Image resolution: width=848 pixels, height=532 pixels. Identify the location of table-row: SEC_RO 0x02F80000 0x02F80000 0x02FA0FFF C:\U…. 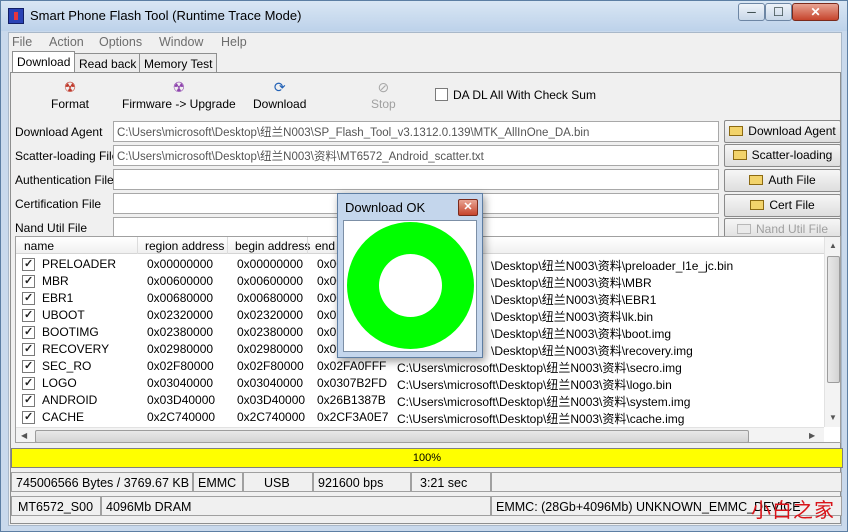
(420, 366).